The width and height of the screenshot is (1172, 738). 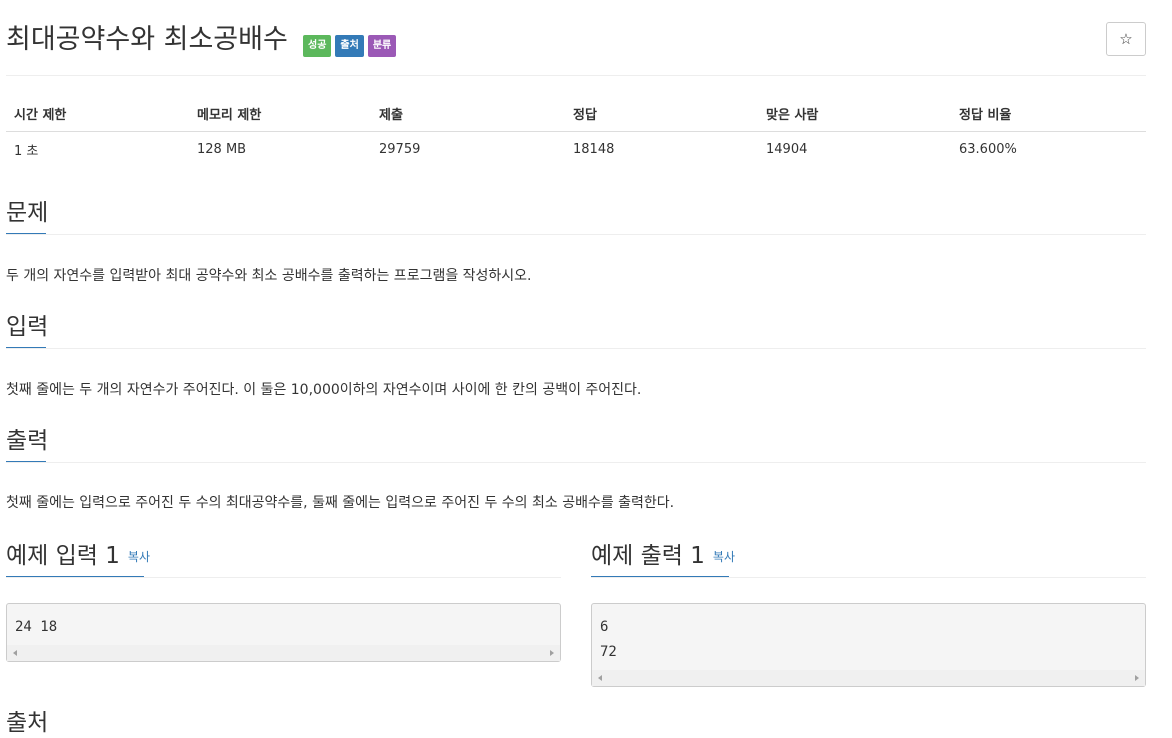 I want to click on badge-group: 성공 출처 분류, so click(x=350, y=46).